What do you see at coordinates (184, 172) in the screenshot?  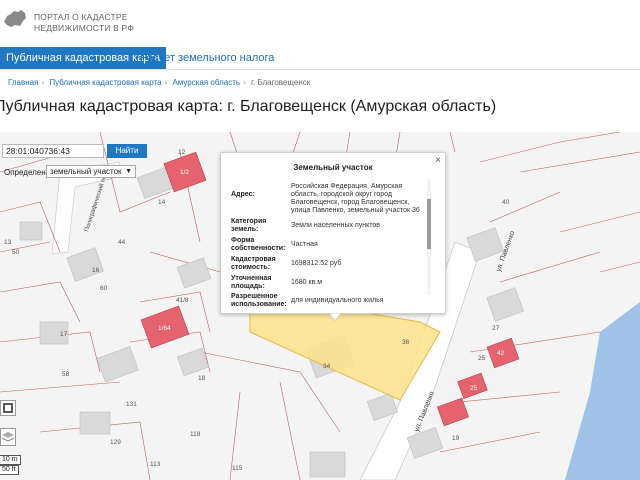 I see `red-label: 1/2` at bounding box center [184, 172].